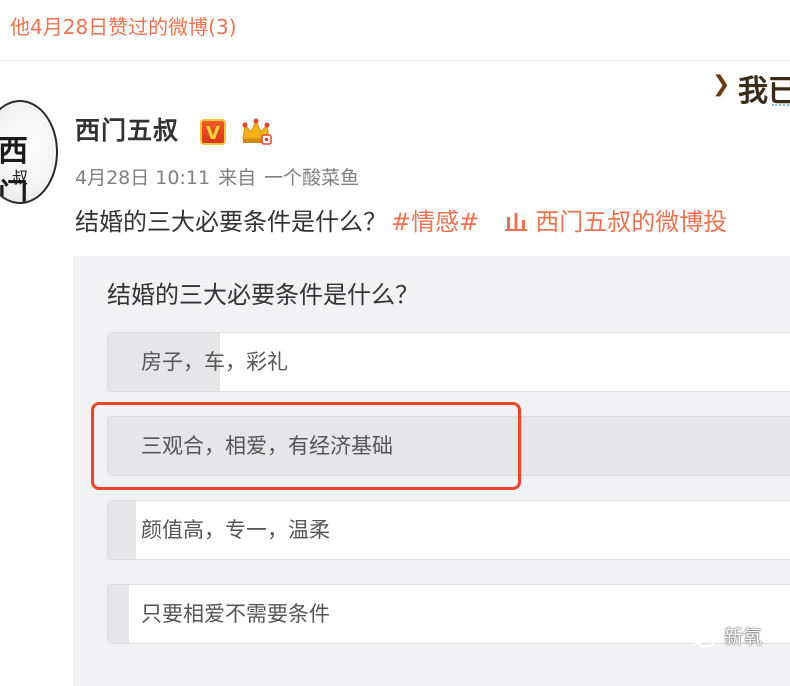 The width and height of the screenshot is (790, 686). What do you see at coordinates (217, 178) in the screenshot?
I see `post-meta: 4月28日 10:11 来自 一个酸菜鱼` at bounding box center [217, 178].